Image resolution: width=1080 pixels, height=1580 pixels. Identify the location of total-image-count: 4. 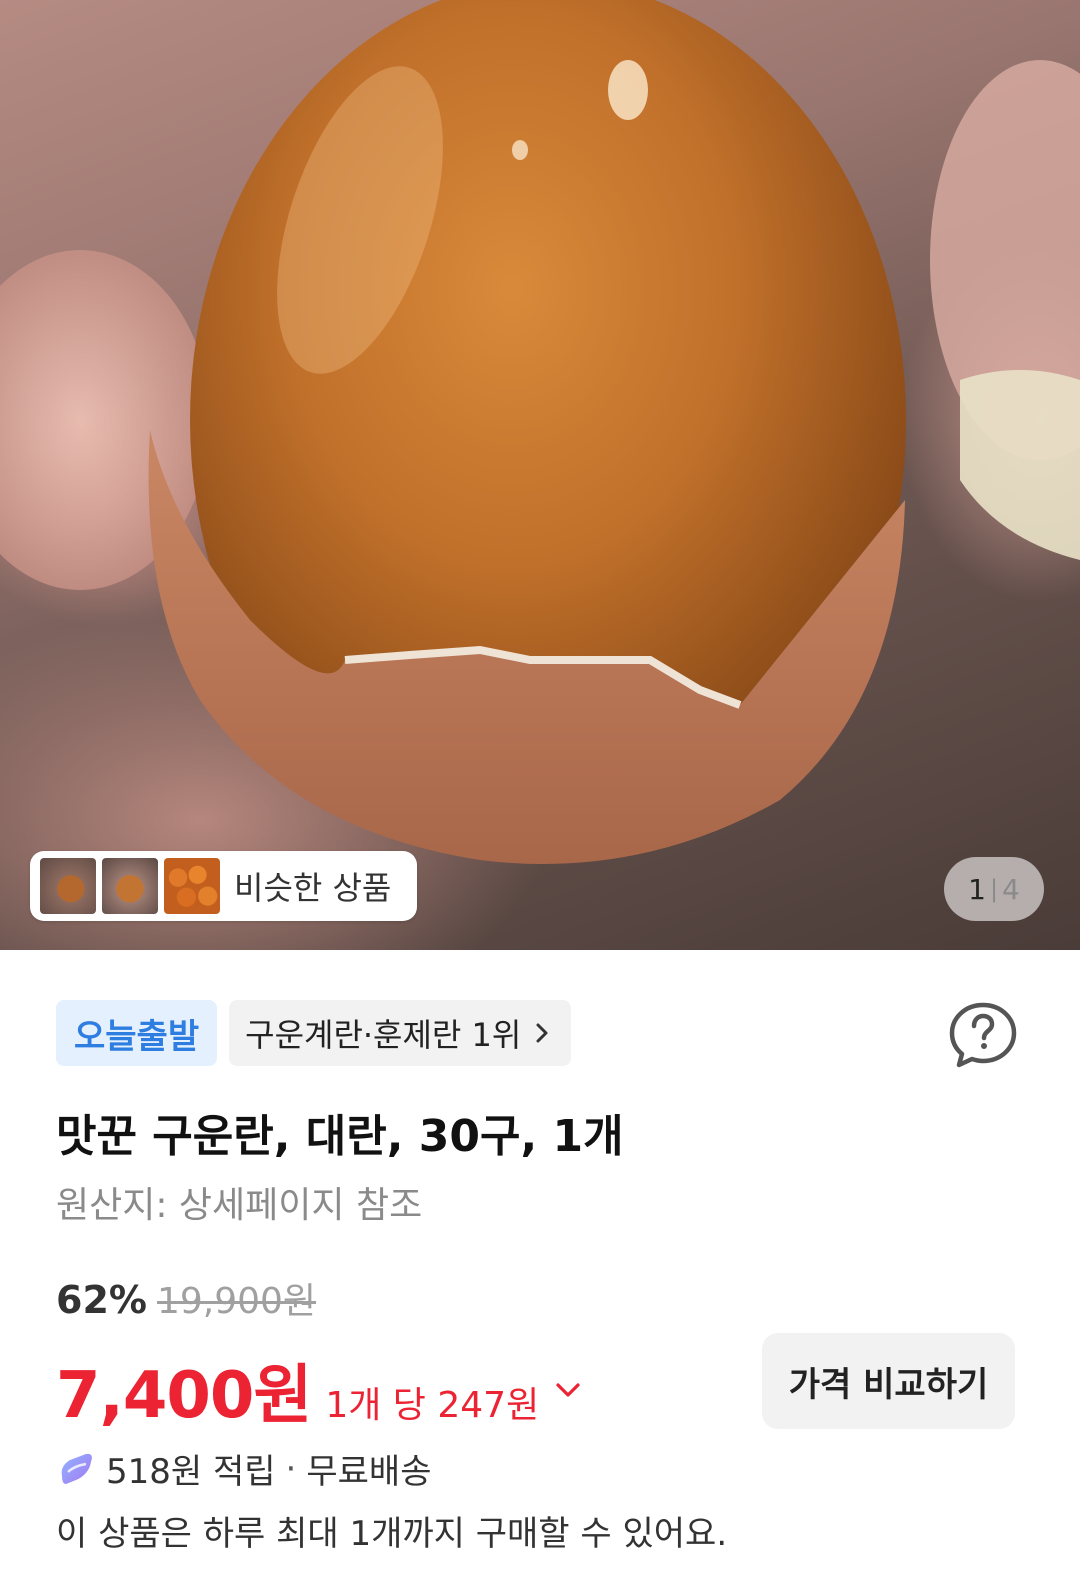
(1011, 889).